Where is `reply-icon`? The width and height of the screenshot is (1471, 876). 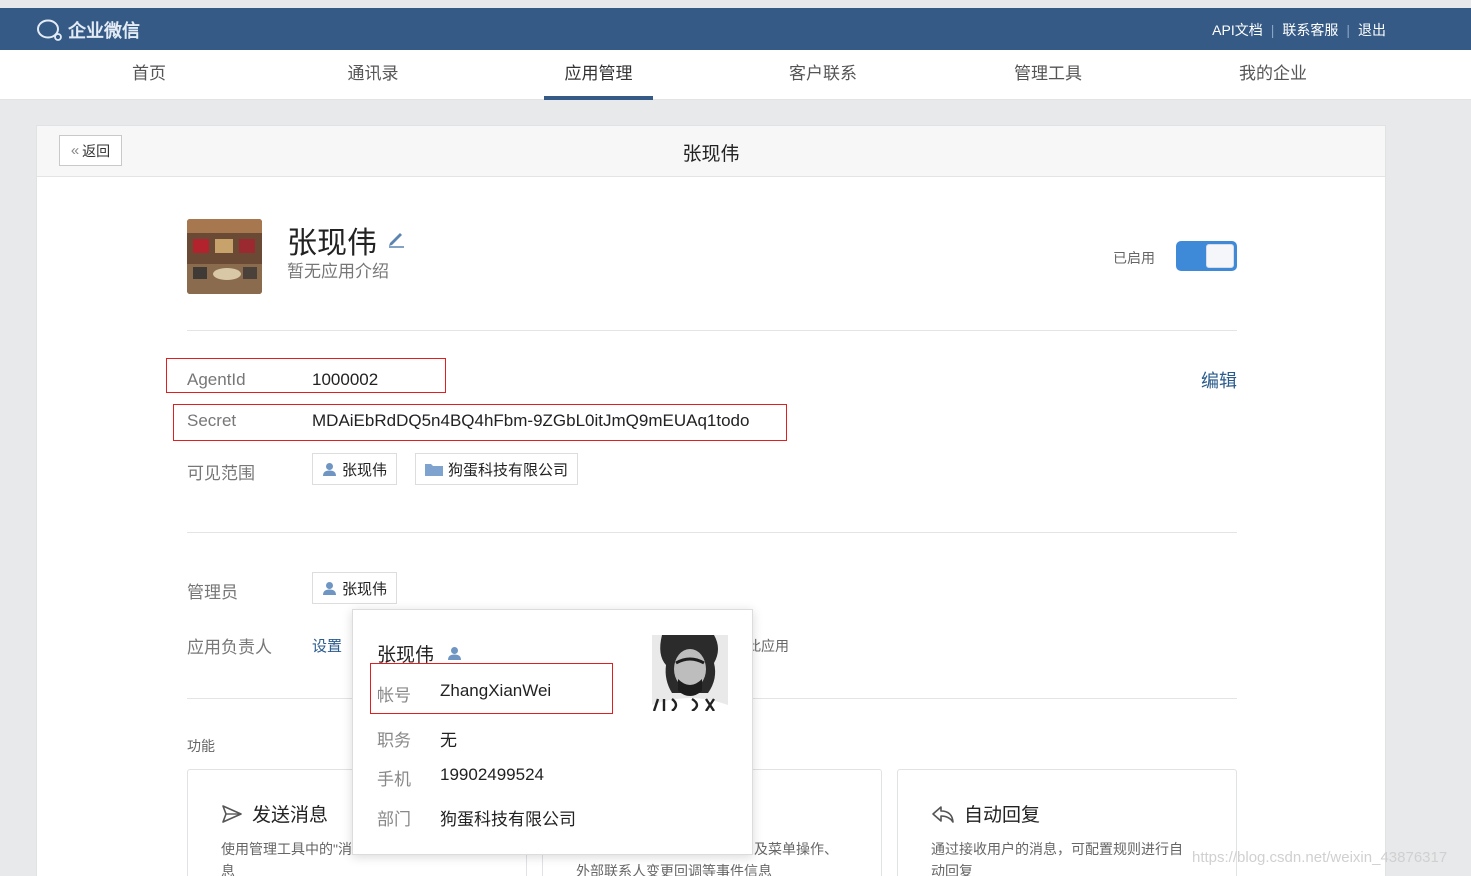
reply-icon is located at coordinates (943, 814).